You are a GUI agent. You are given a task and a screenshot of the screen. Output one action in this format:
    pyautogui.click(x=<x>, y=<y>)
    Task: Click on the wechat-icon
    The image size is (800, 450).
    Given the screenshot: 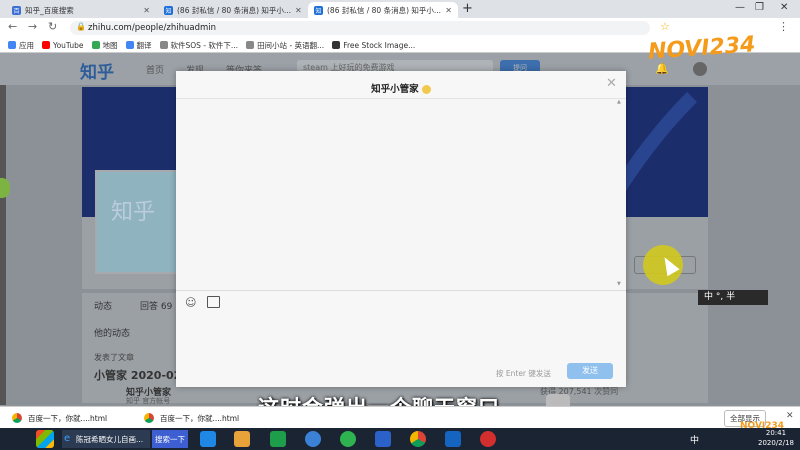 What is the action you would take?
    pyautogui.click(x=348, y=439)
    